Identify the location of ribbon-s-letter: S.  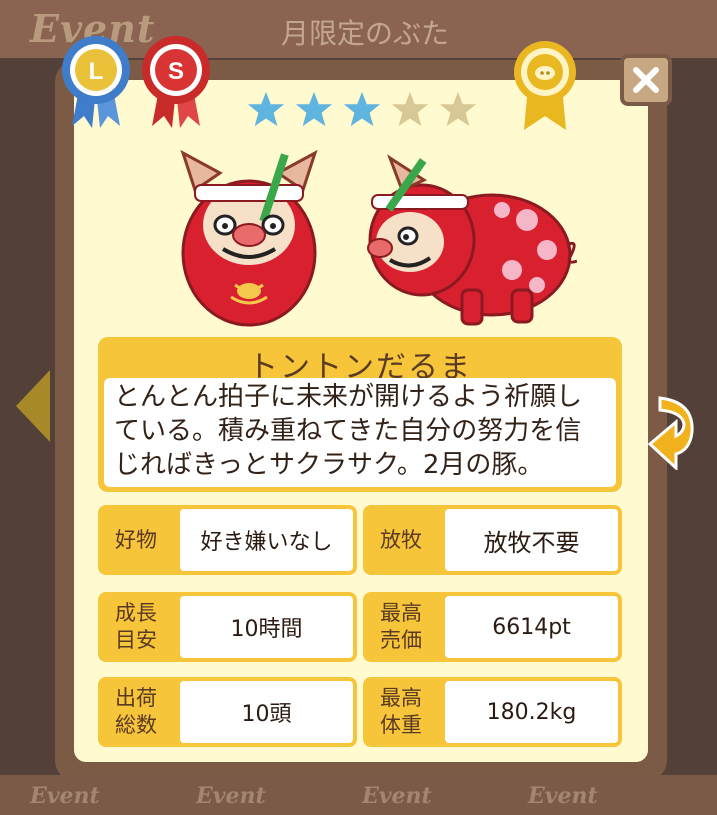
(176, 71).